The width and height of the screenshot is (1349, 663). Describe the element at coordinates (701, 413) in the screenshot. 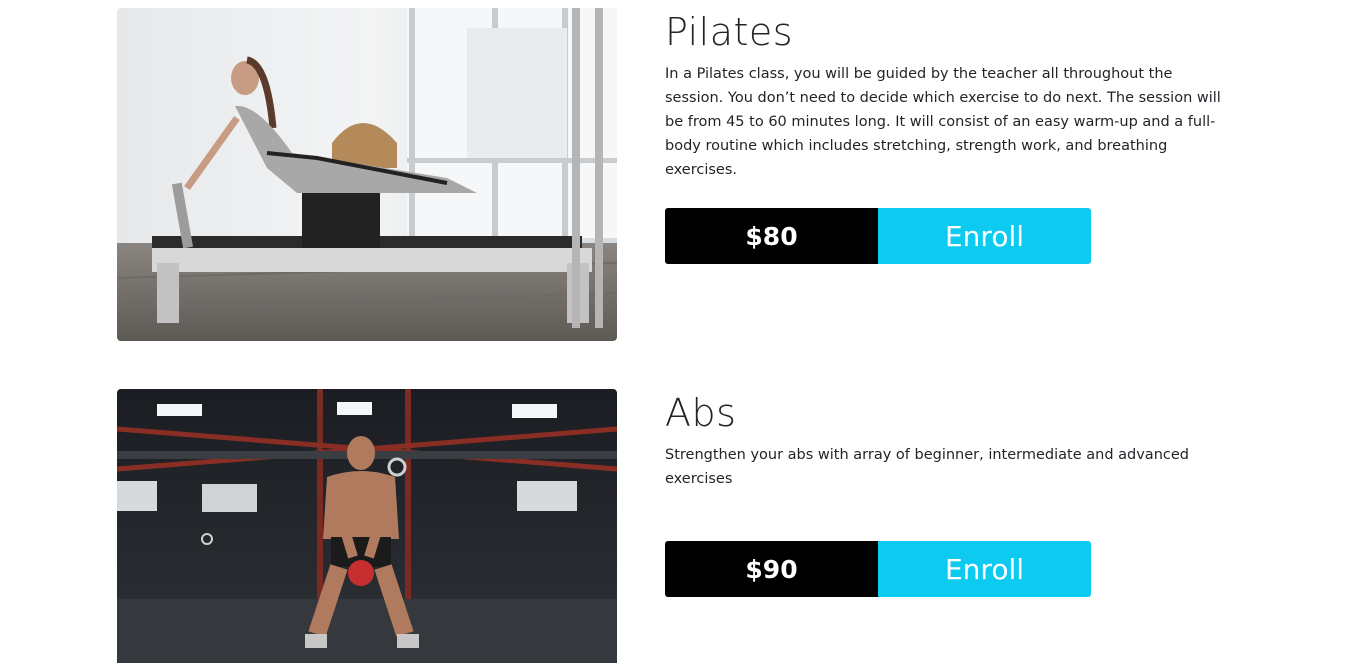

I see `course-title: Abs` at that location.